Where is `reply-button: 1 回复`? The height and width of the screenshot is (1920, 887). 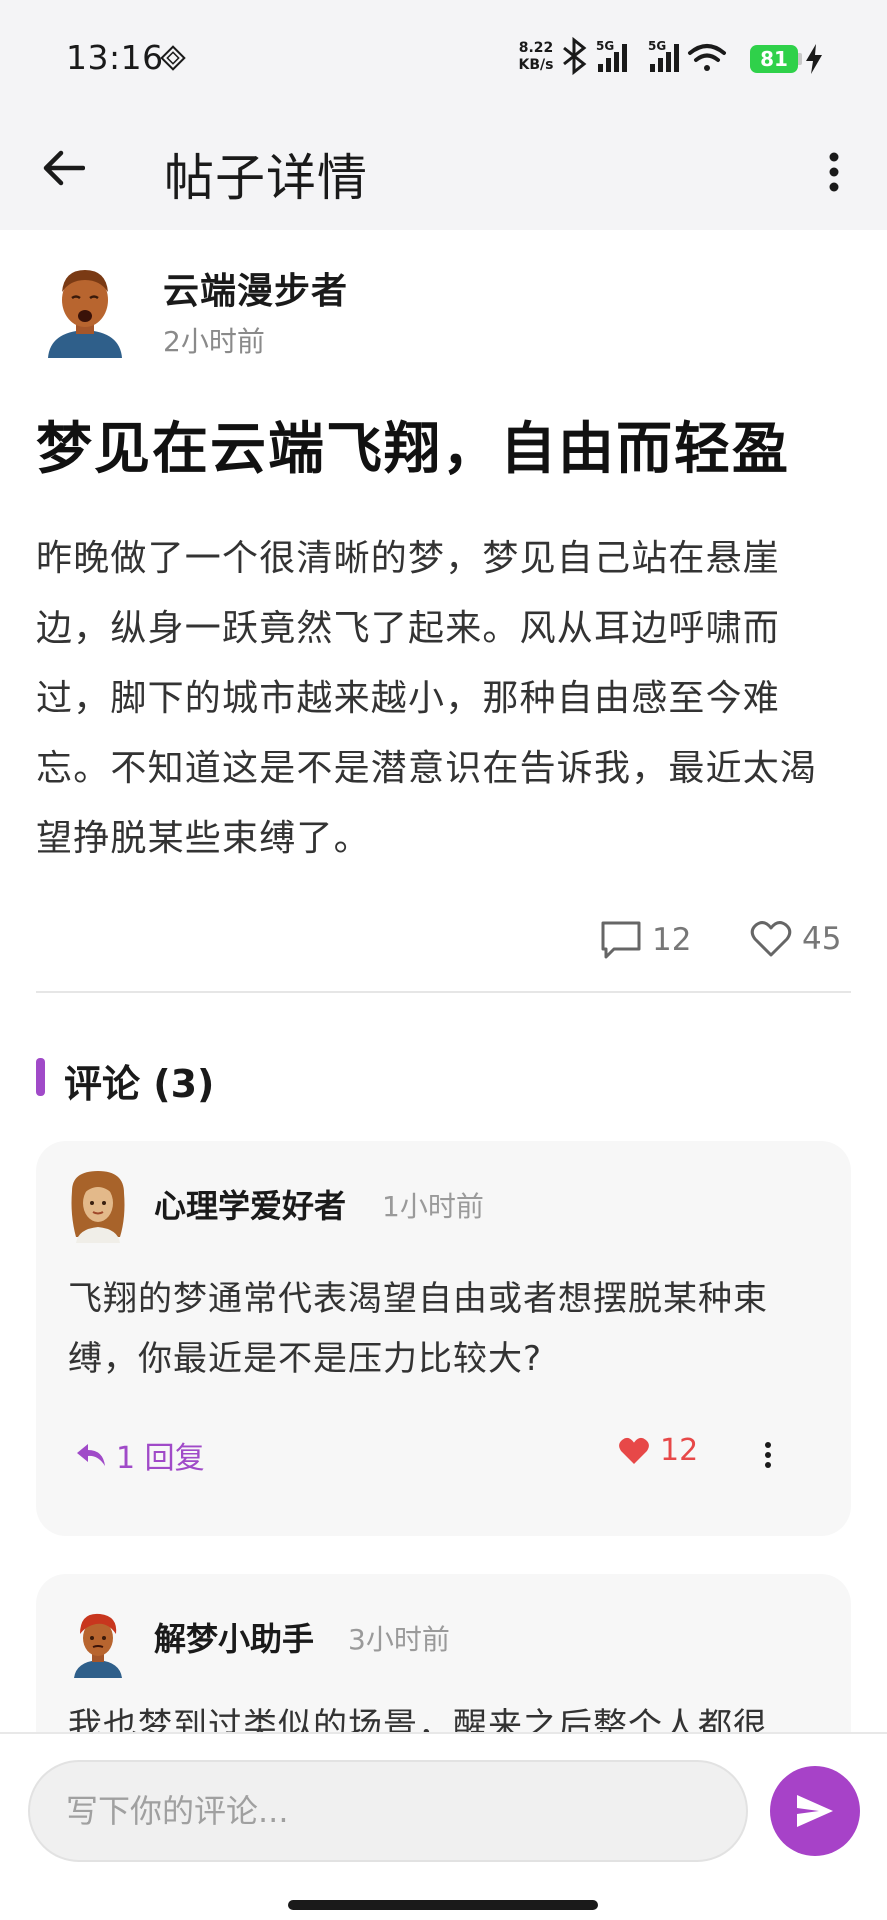 reply-button: 1 回复 is located at coordinates (140, 1455).